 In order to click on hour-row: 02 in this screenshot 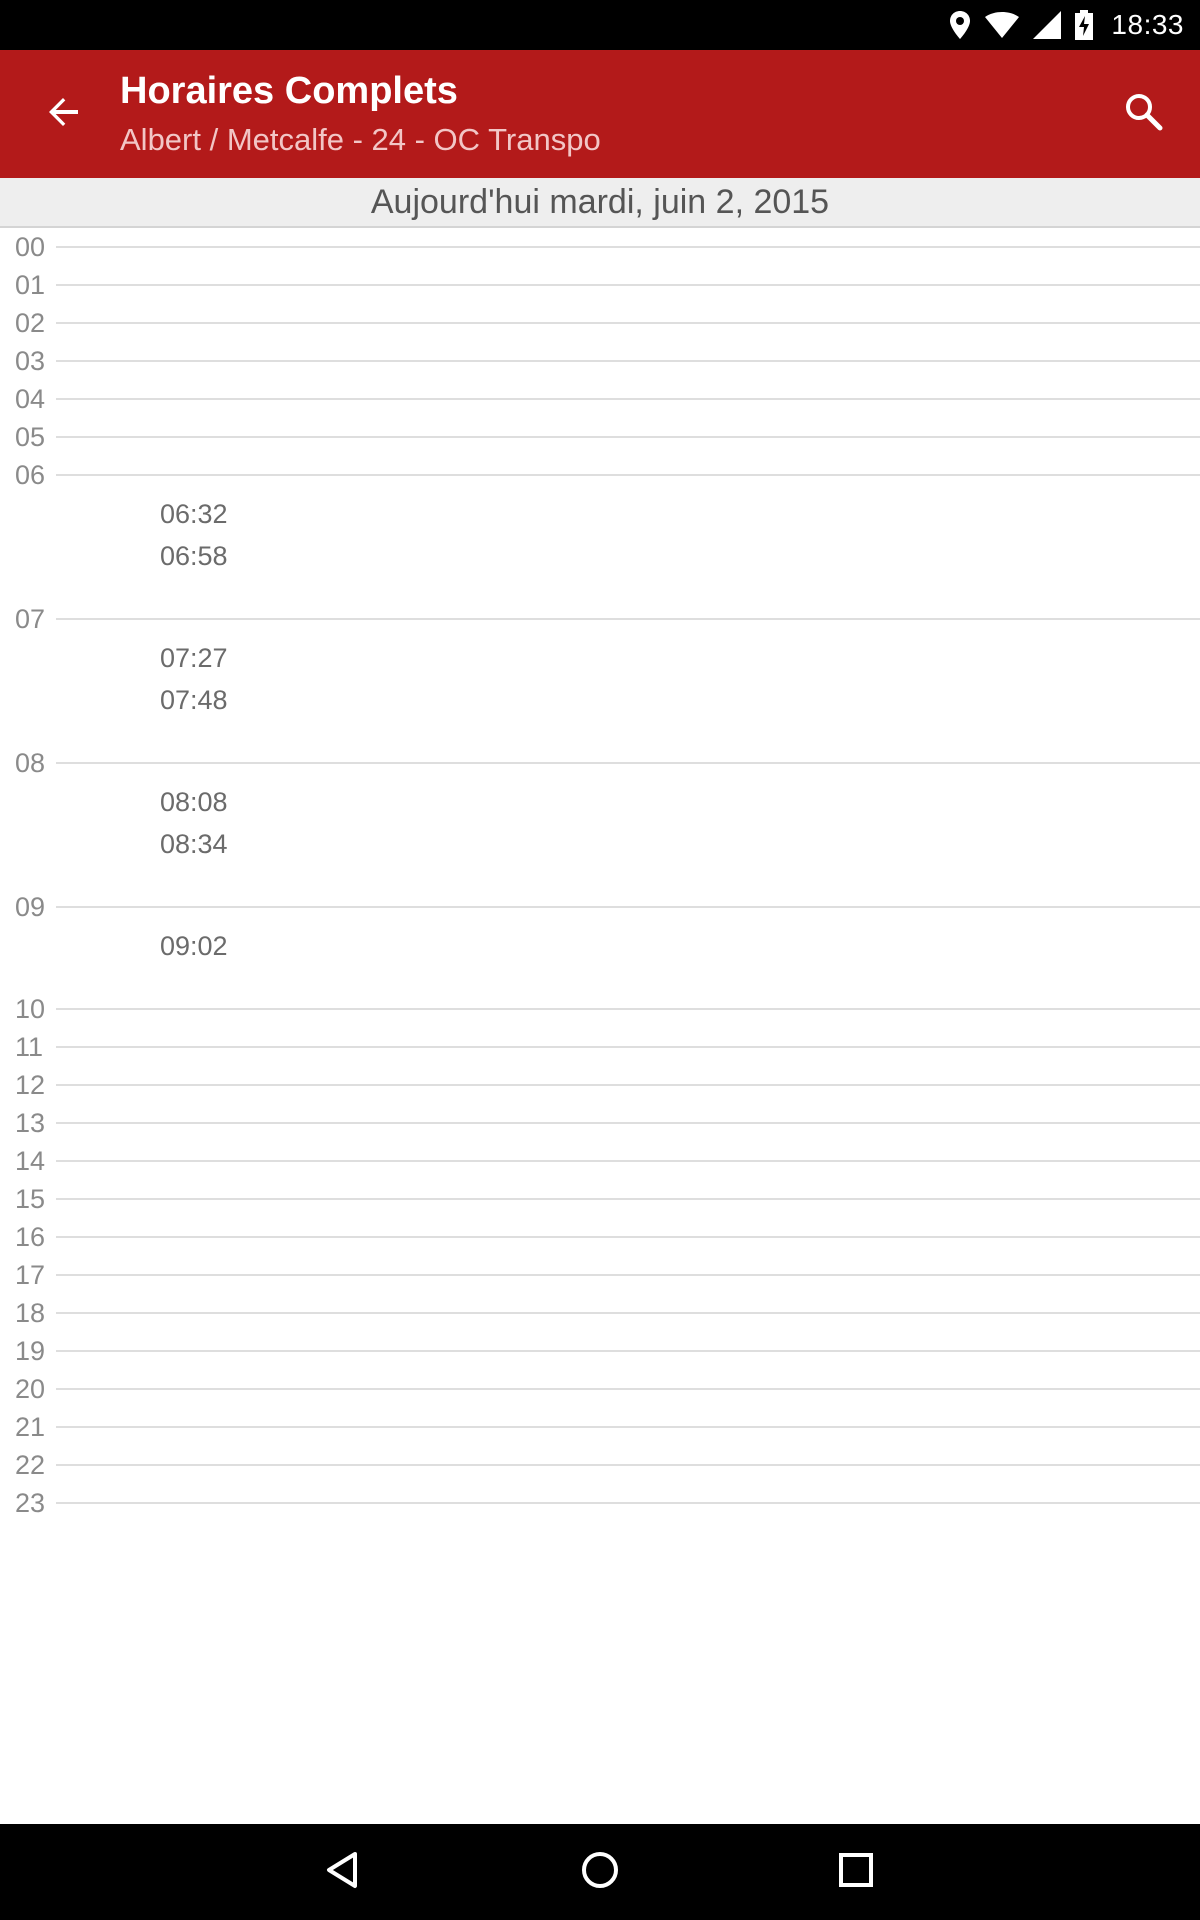, I will do `click(600, 323)`.